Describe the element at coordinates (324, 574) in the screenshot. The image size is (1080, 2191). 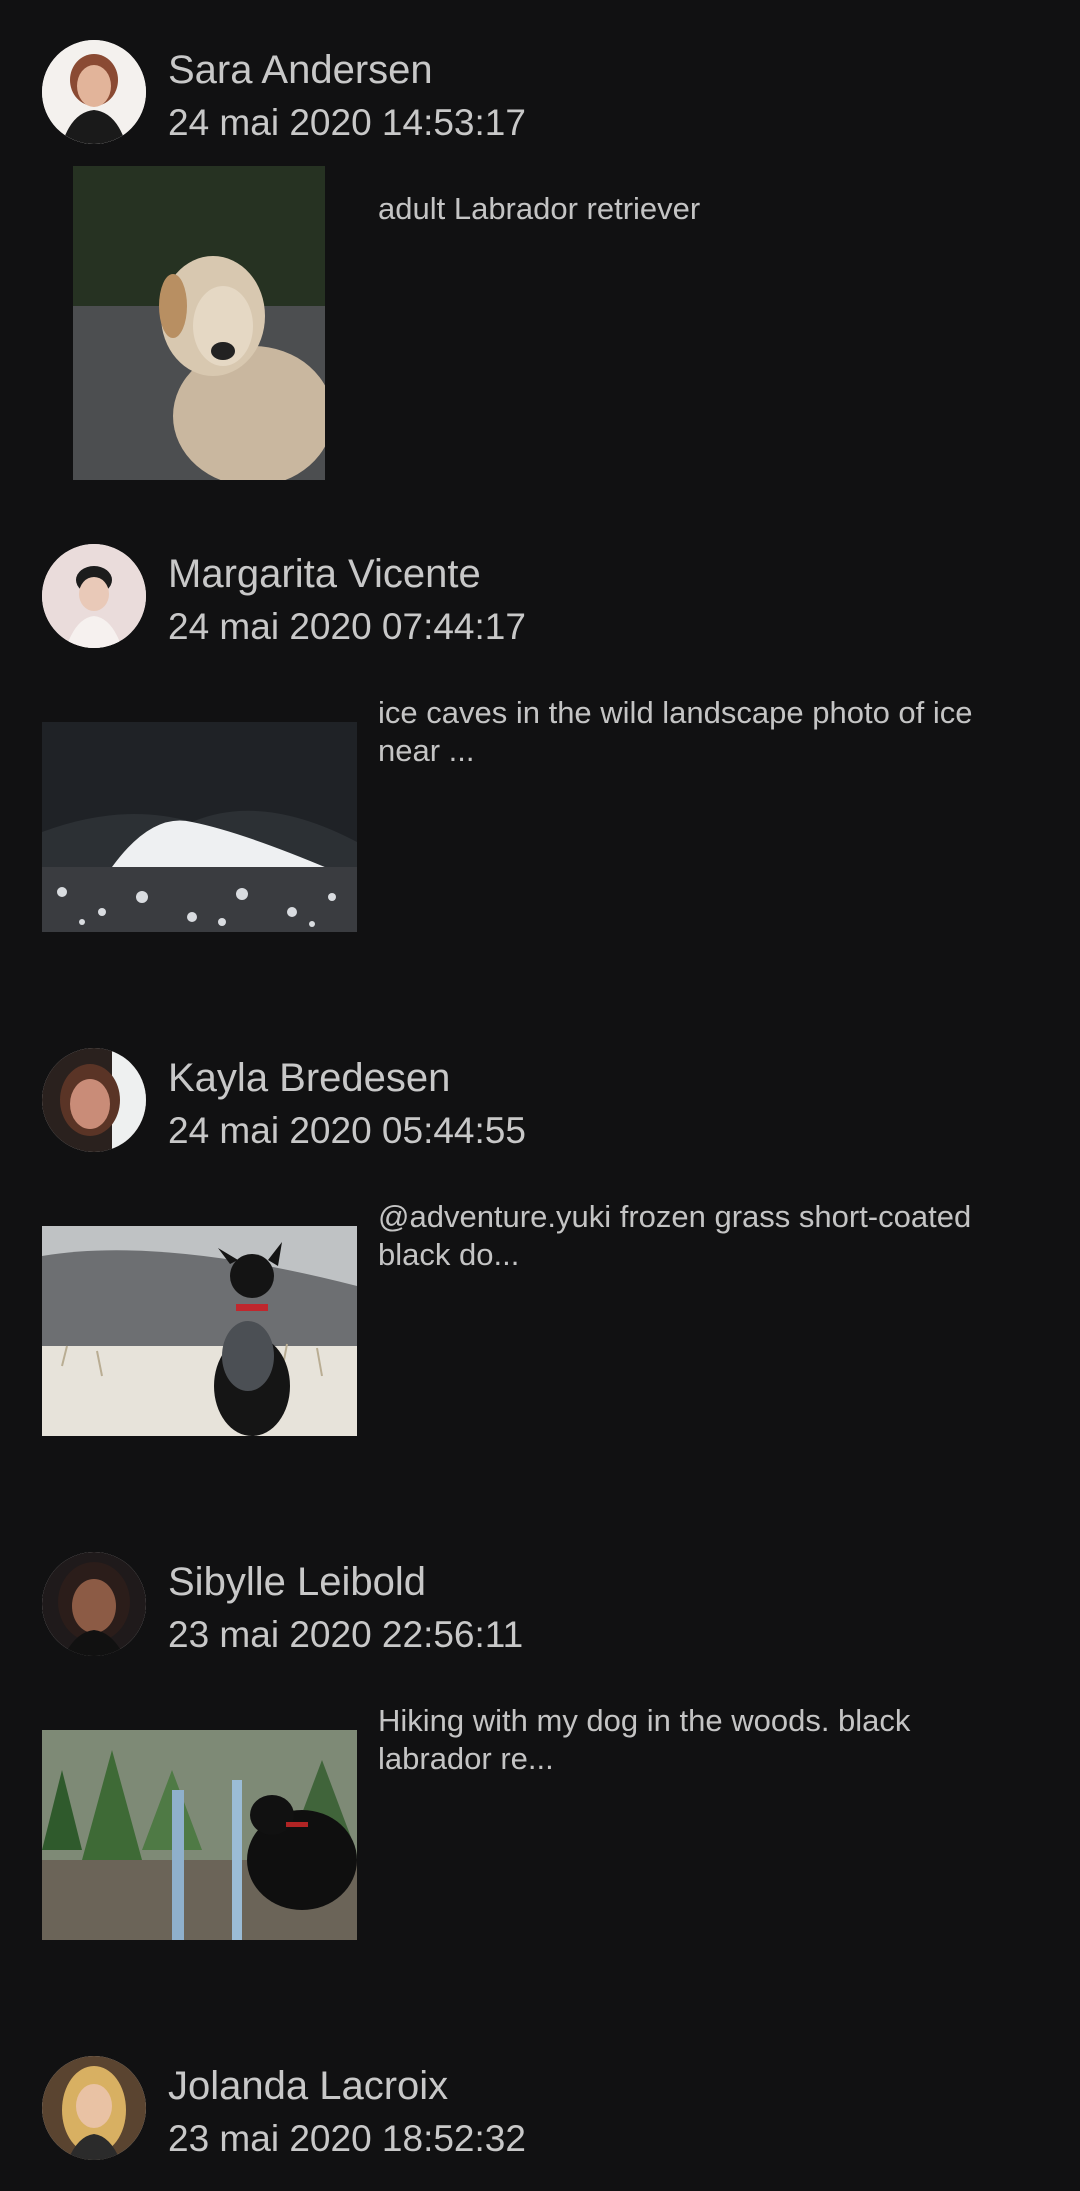
I see `author-name: Margarita Vicente` at that location.